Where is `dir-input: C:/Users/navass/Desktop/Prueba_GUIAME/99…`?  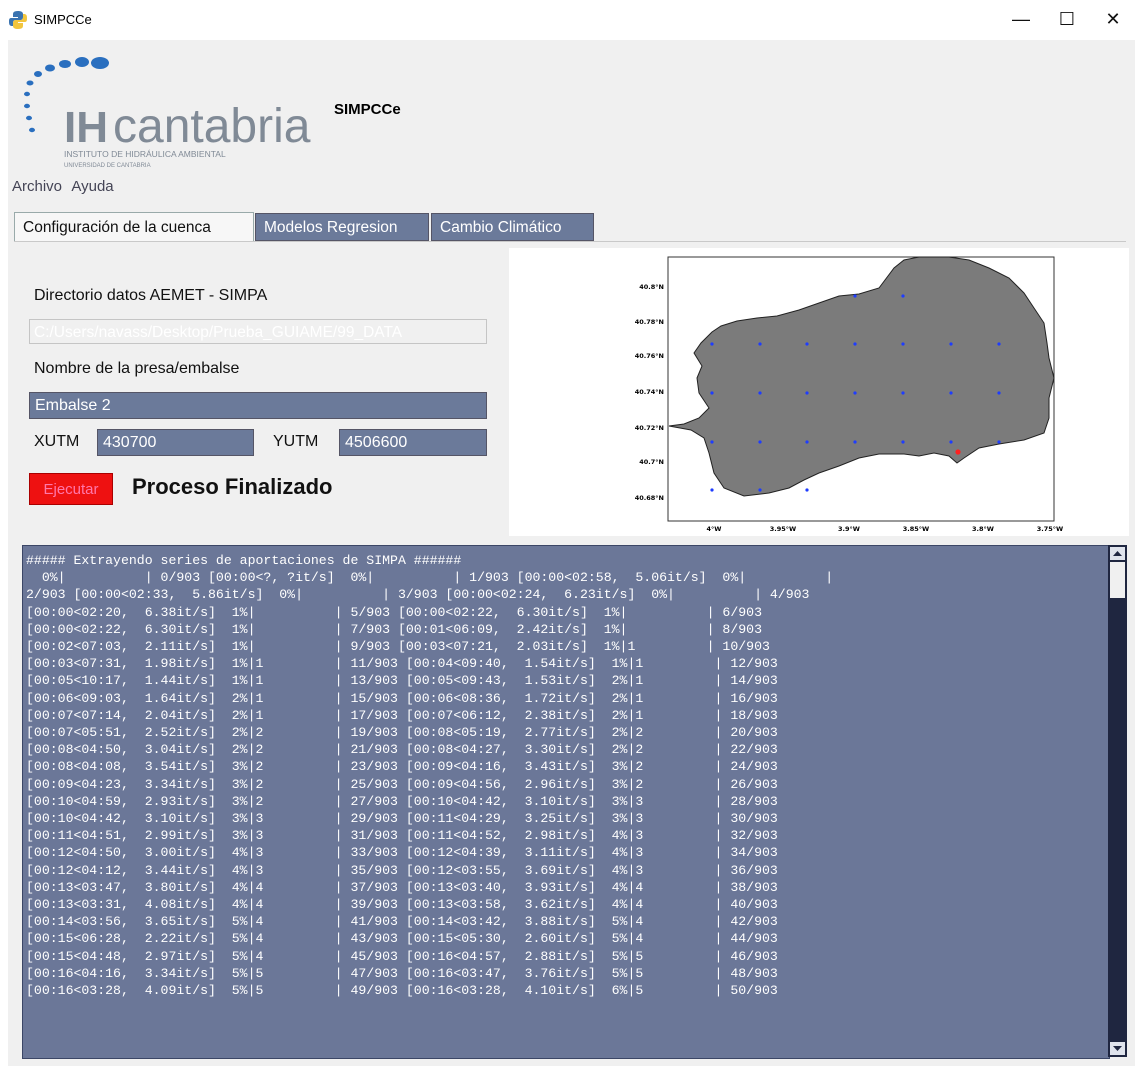 dir-input: C:/Users/navass/Desktop/Prueba_GUIAME/99… is located at coordinates (258, 331).